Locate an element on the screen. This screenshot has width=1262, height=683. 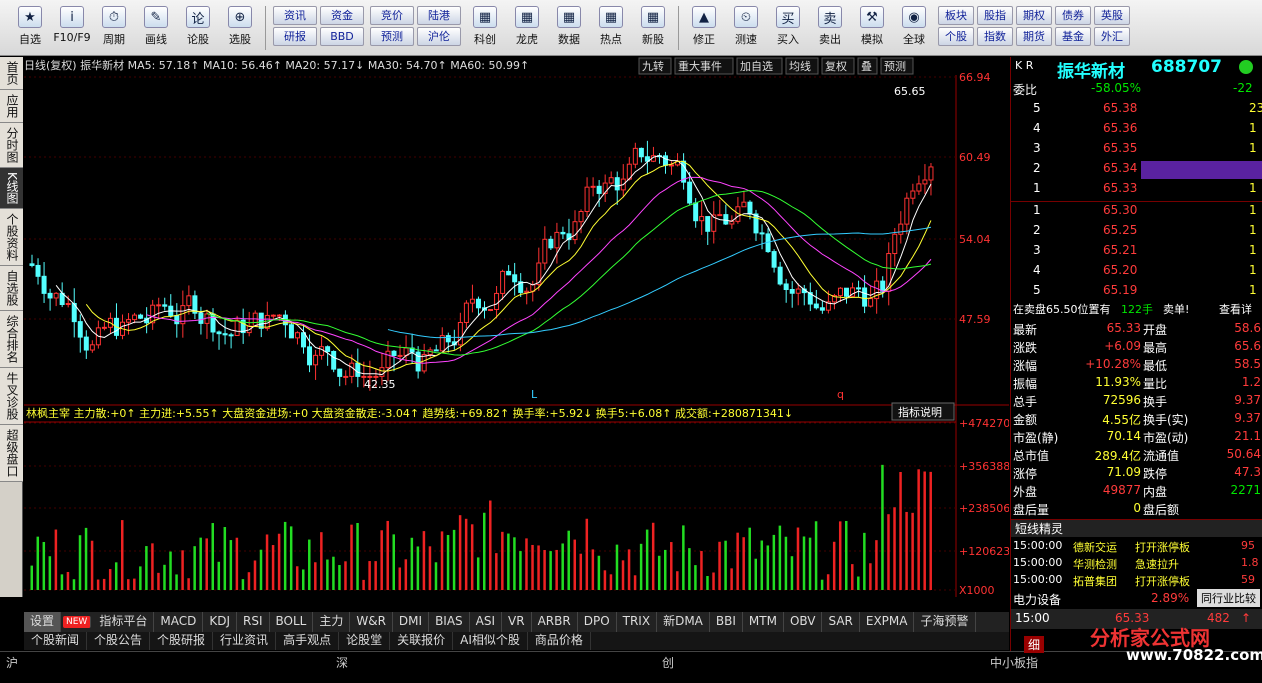
status-zxb: 中小板指 is located at coordinates (1014, 662).